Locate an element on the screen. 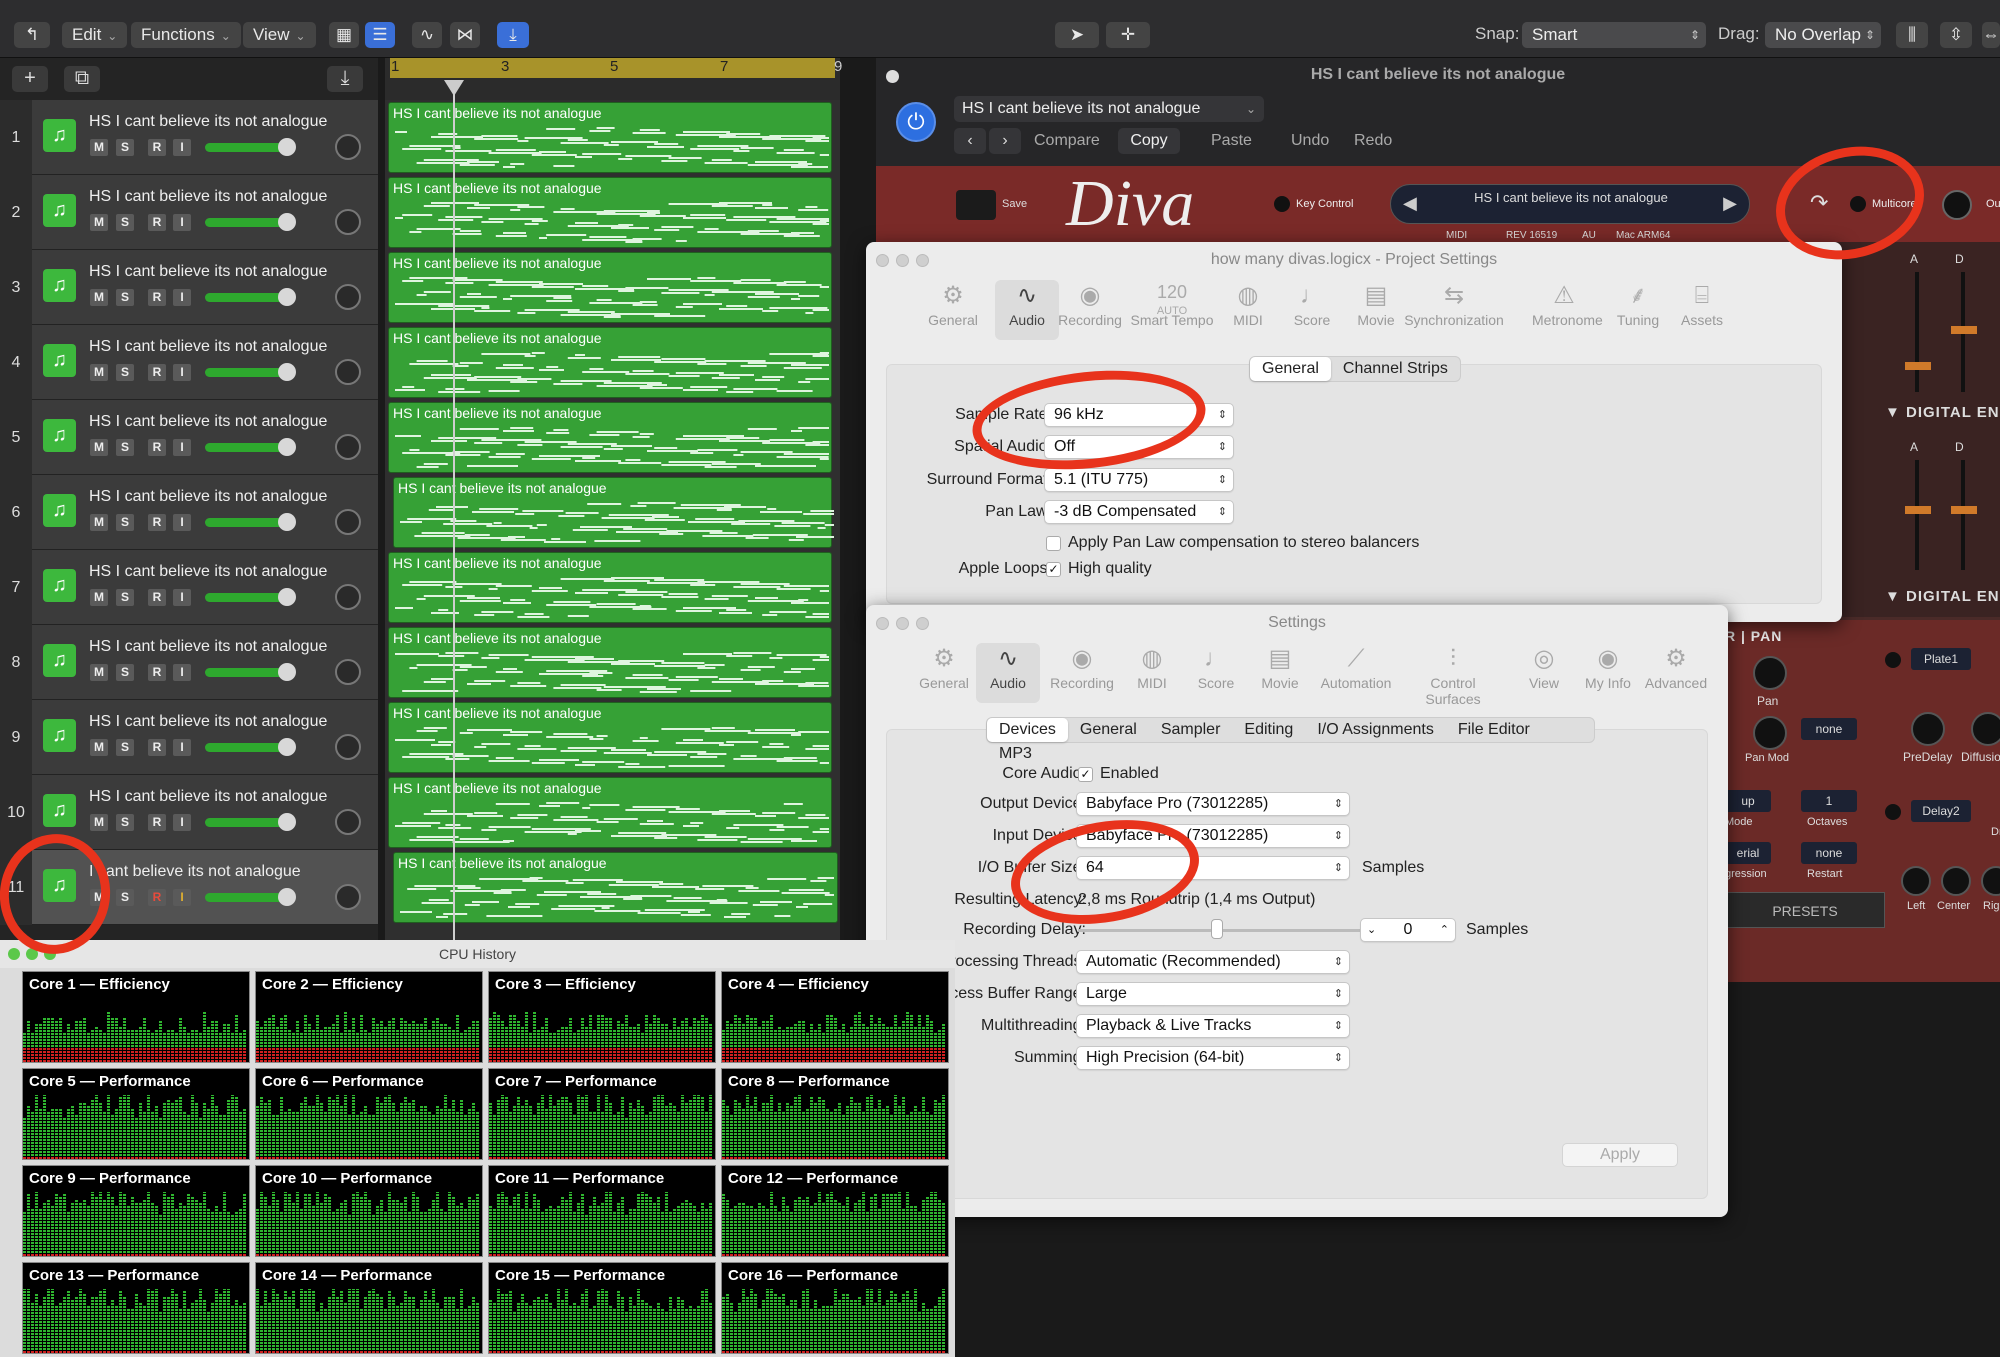 The image size is (2000, 1357). project-settings-tab-score: ♩ Score is located at coordinates (1312, 310).